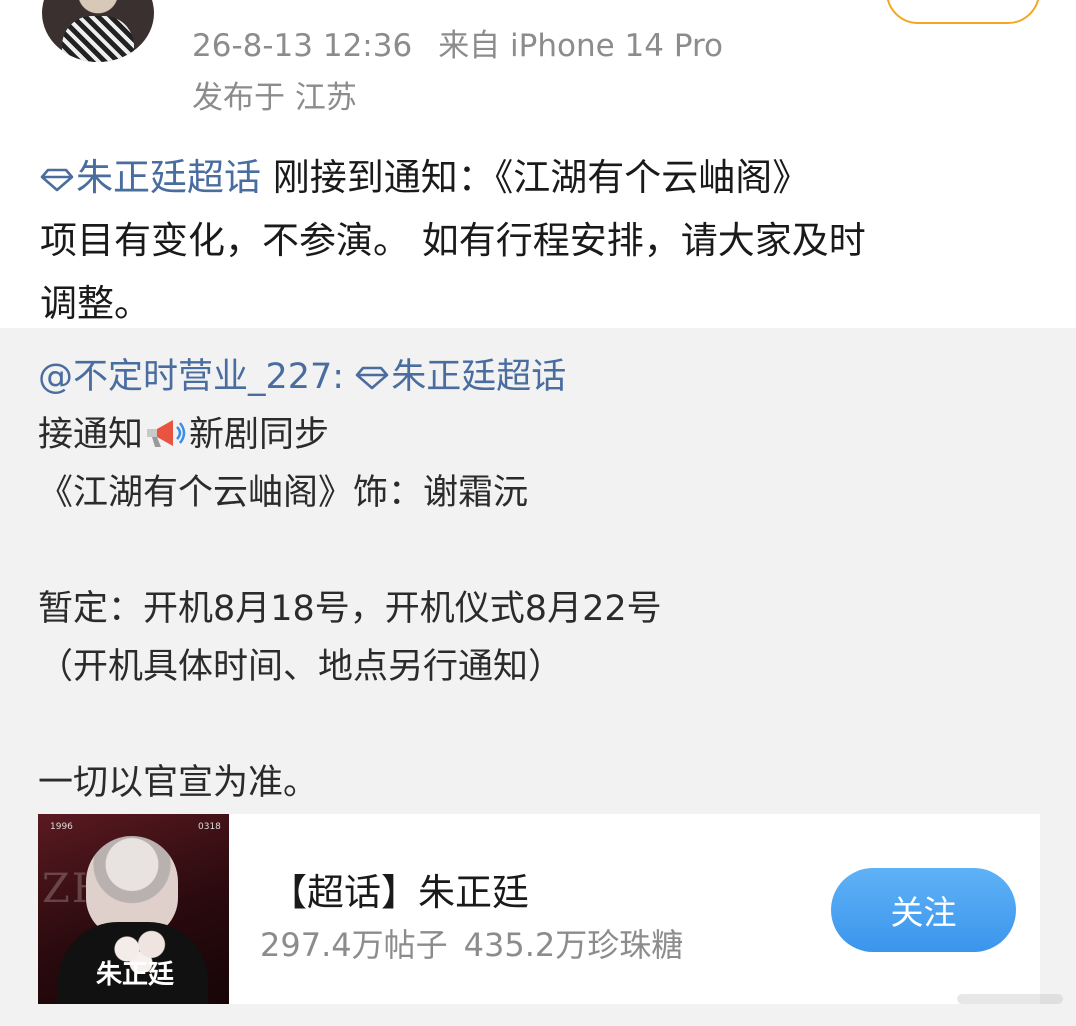 Image resolution: width=1076 pixels, height=1026 pixels. Describe the element at coordinates (166, 433) in the screenshot. I see `megaphone-icon` at that location.